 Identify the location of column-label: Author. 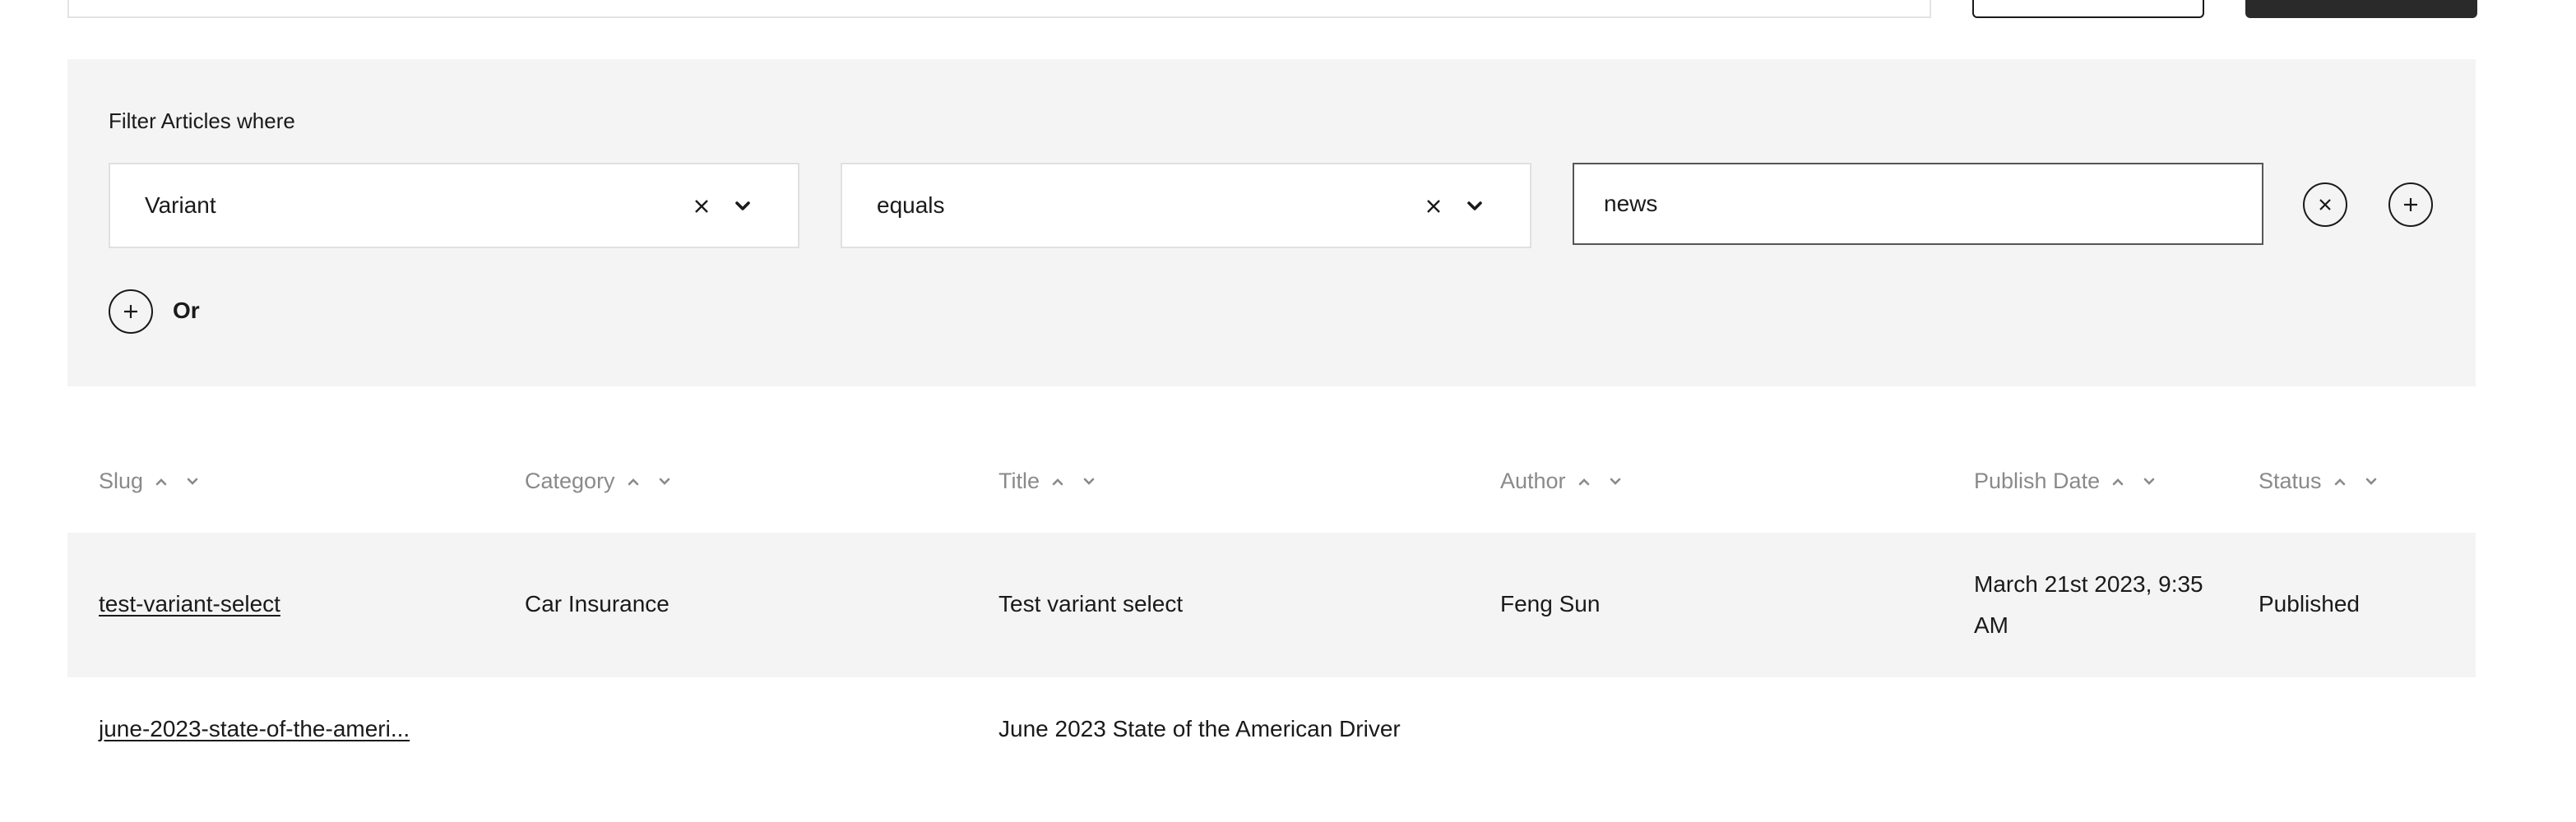
(1533, 481).